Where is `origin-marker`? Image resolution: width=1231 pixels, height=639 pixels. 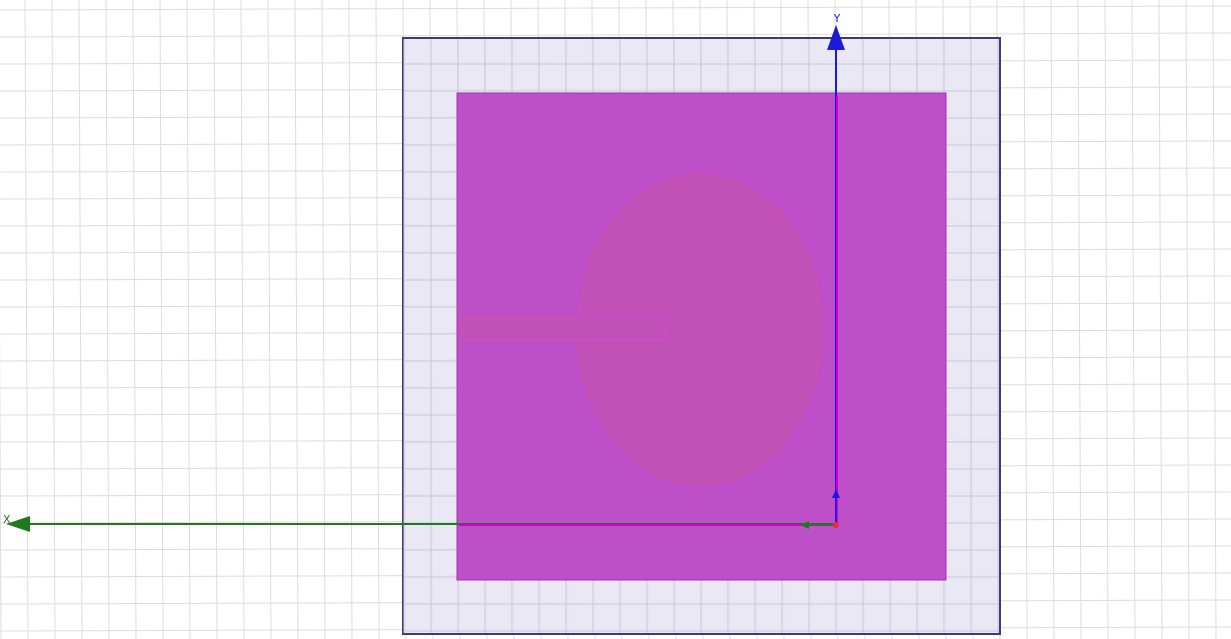 origin-marker is located at coordinates (836, 525).